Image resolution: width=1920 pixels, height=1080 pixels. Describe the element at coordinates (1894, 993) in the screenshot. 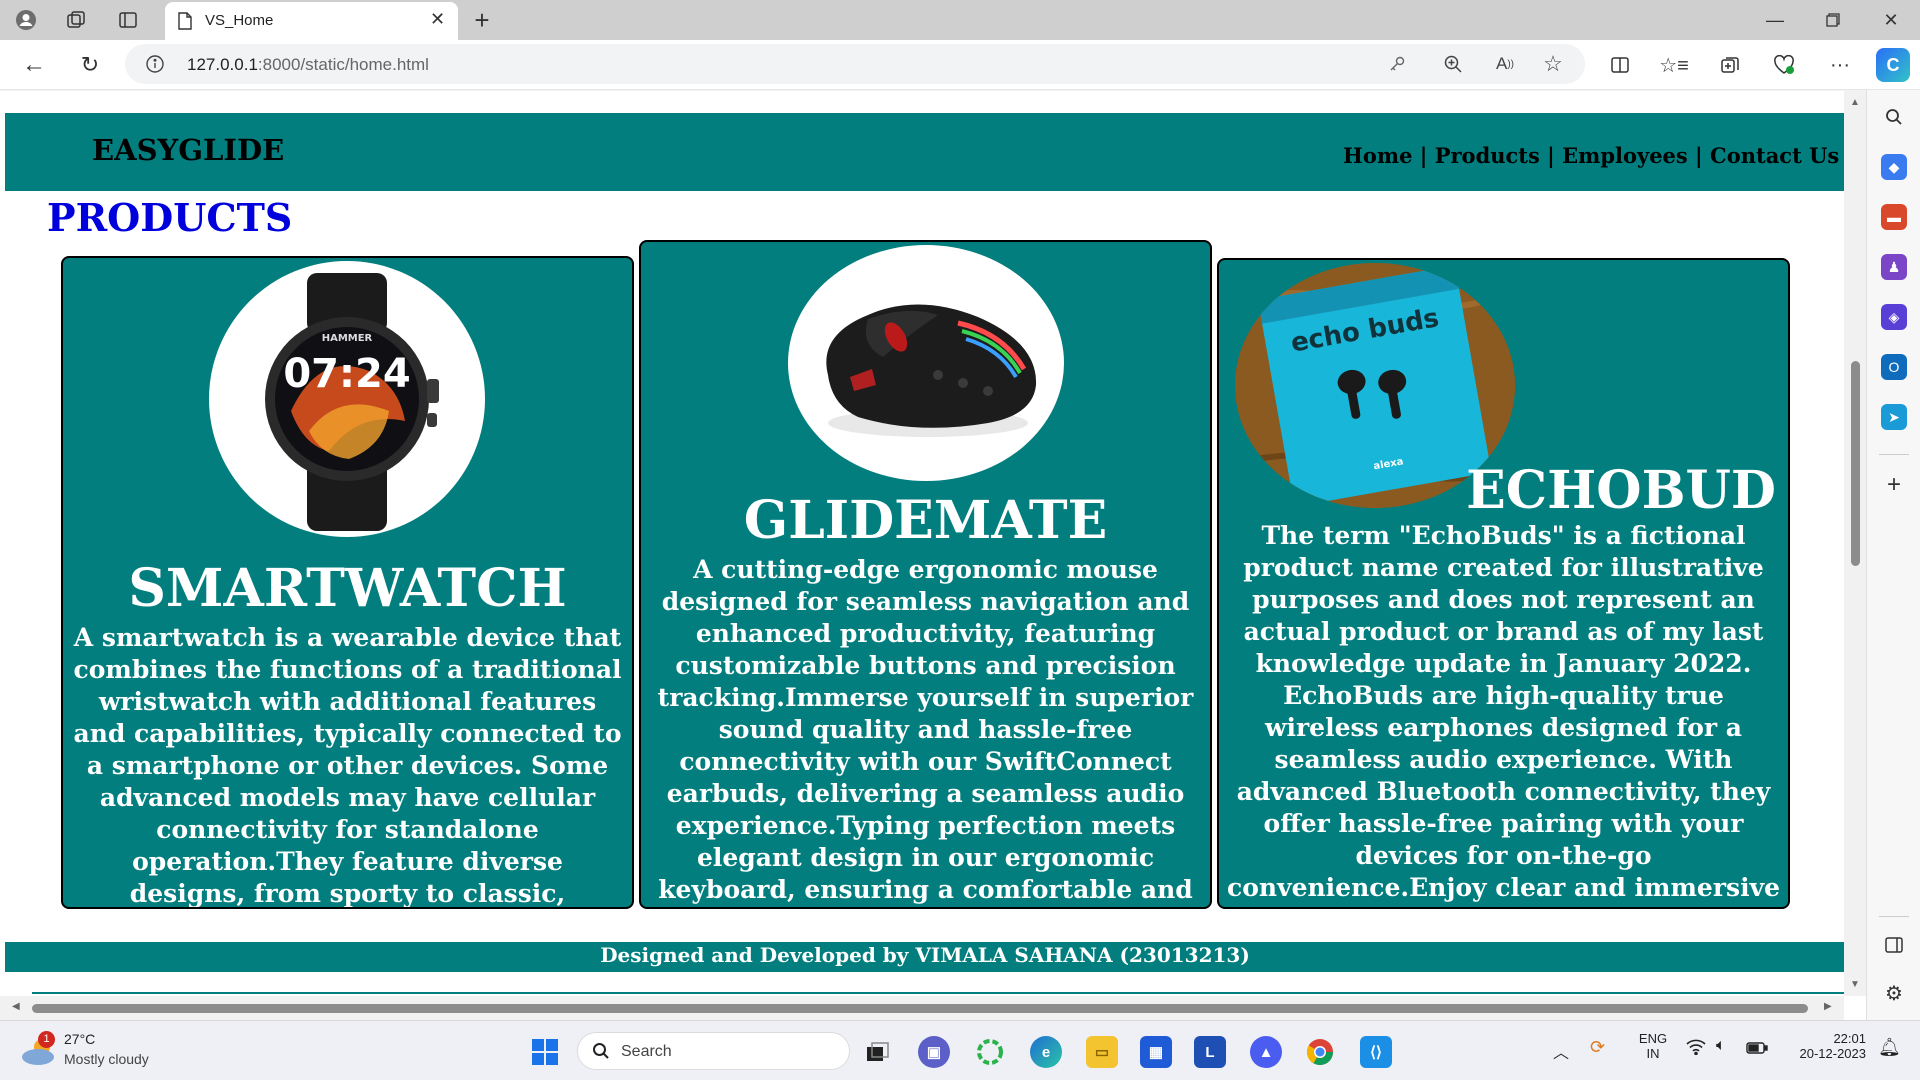

I see `settings-gear-icon: ⚙` at that location.